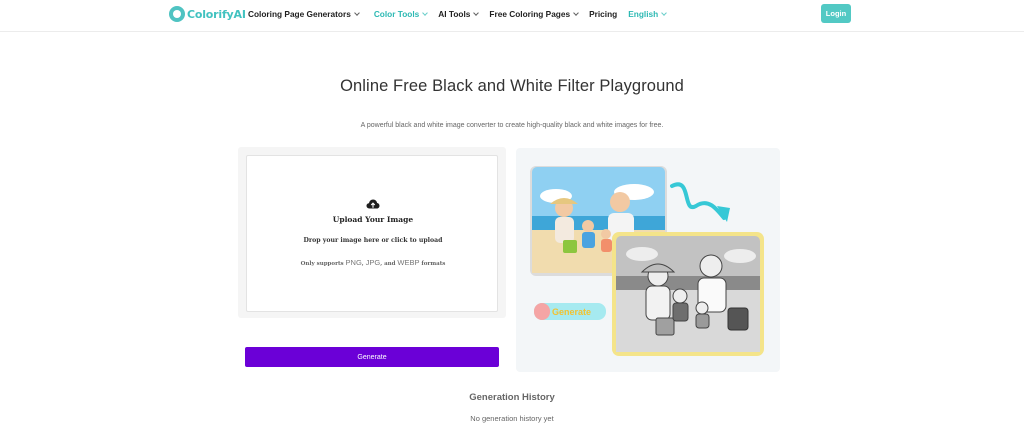 The width and height of the screenshot is (1024, 439). What do you see at coordinates (373, 240) in the screenshot?
I see `upload-instructions: Drop your image here or click to upload` at bounding box center [373, 240].